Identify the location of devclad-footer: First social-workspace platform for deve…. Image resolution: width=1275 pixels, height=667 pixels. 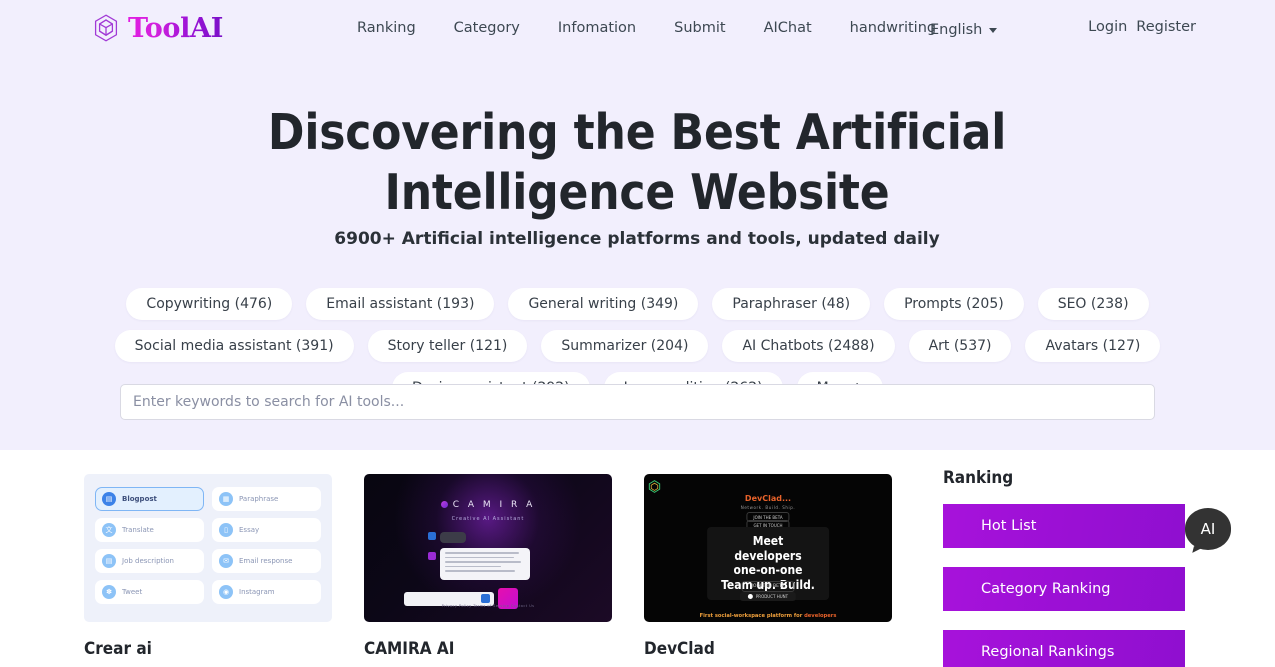
(768, 616).